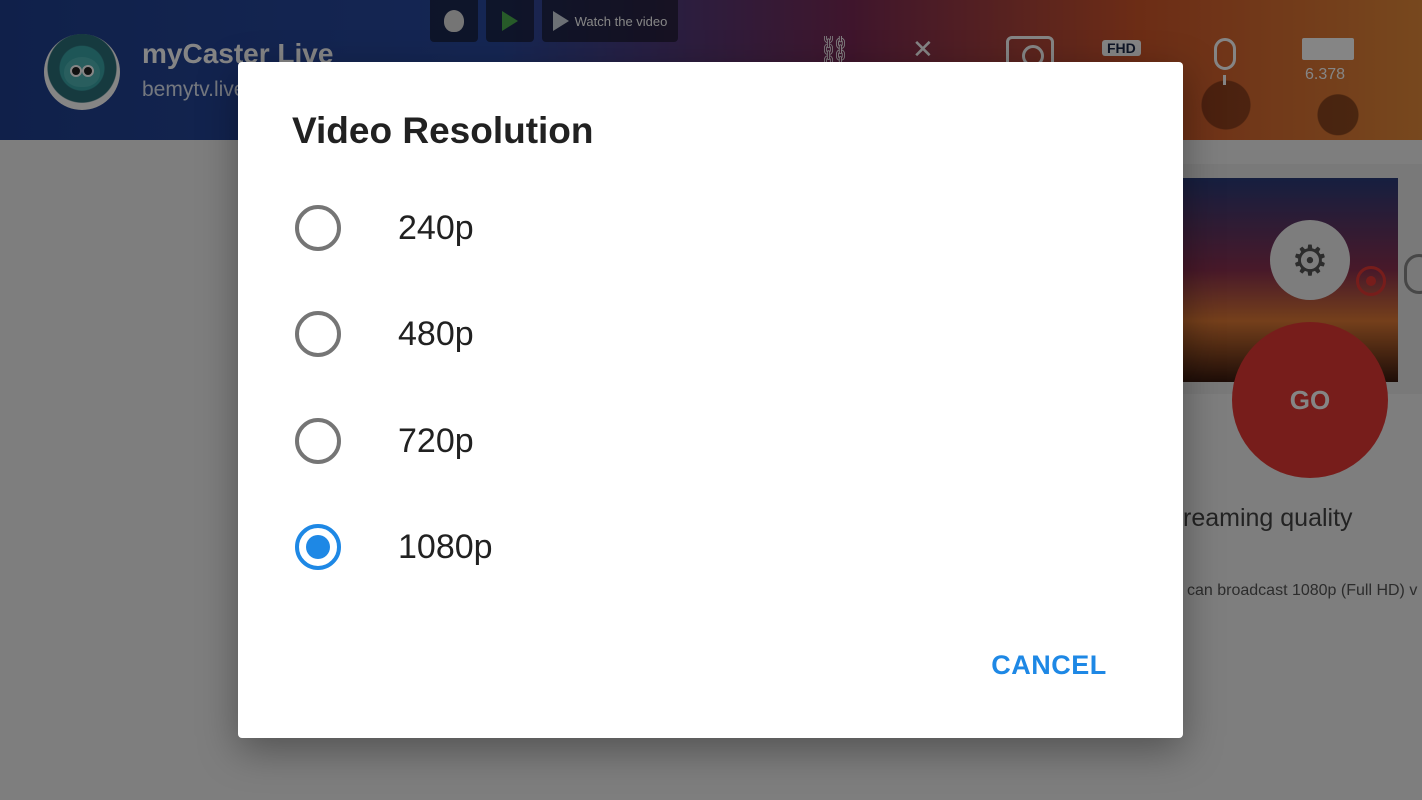 The image size is (1422, 800). I want to click on option-label: 480p, so click(436, 333).